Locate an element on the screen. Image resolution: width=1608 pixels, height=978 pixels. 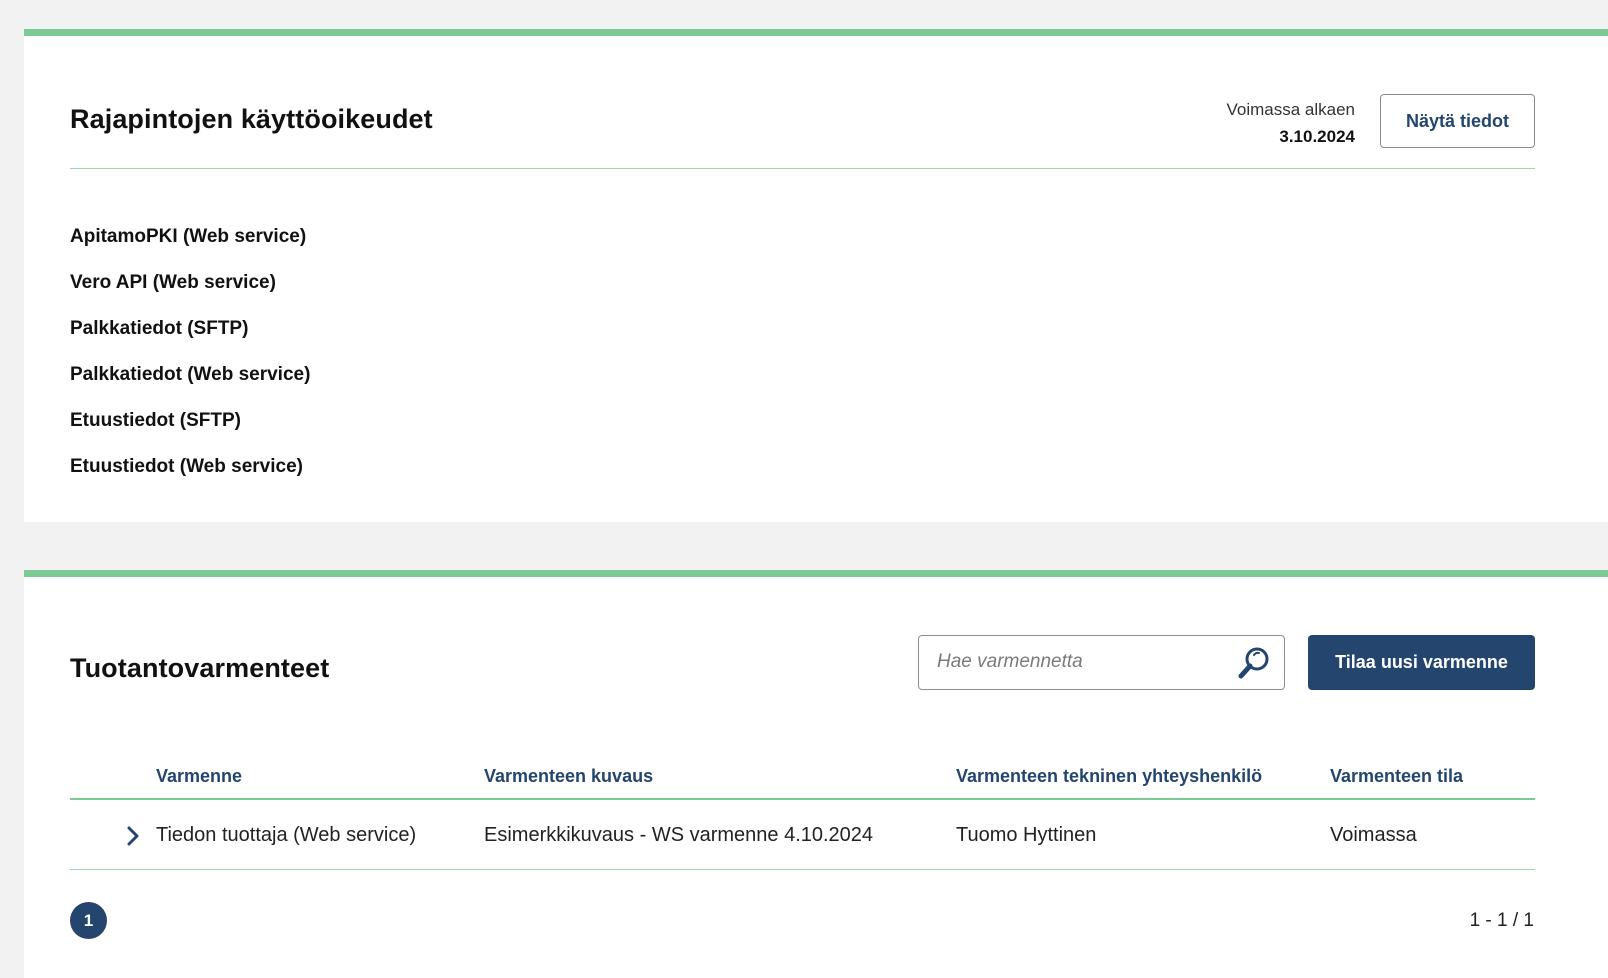
api-rights-item: Etuustiedot (Web service) is located at coordinates (186, 466).